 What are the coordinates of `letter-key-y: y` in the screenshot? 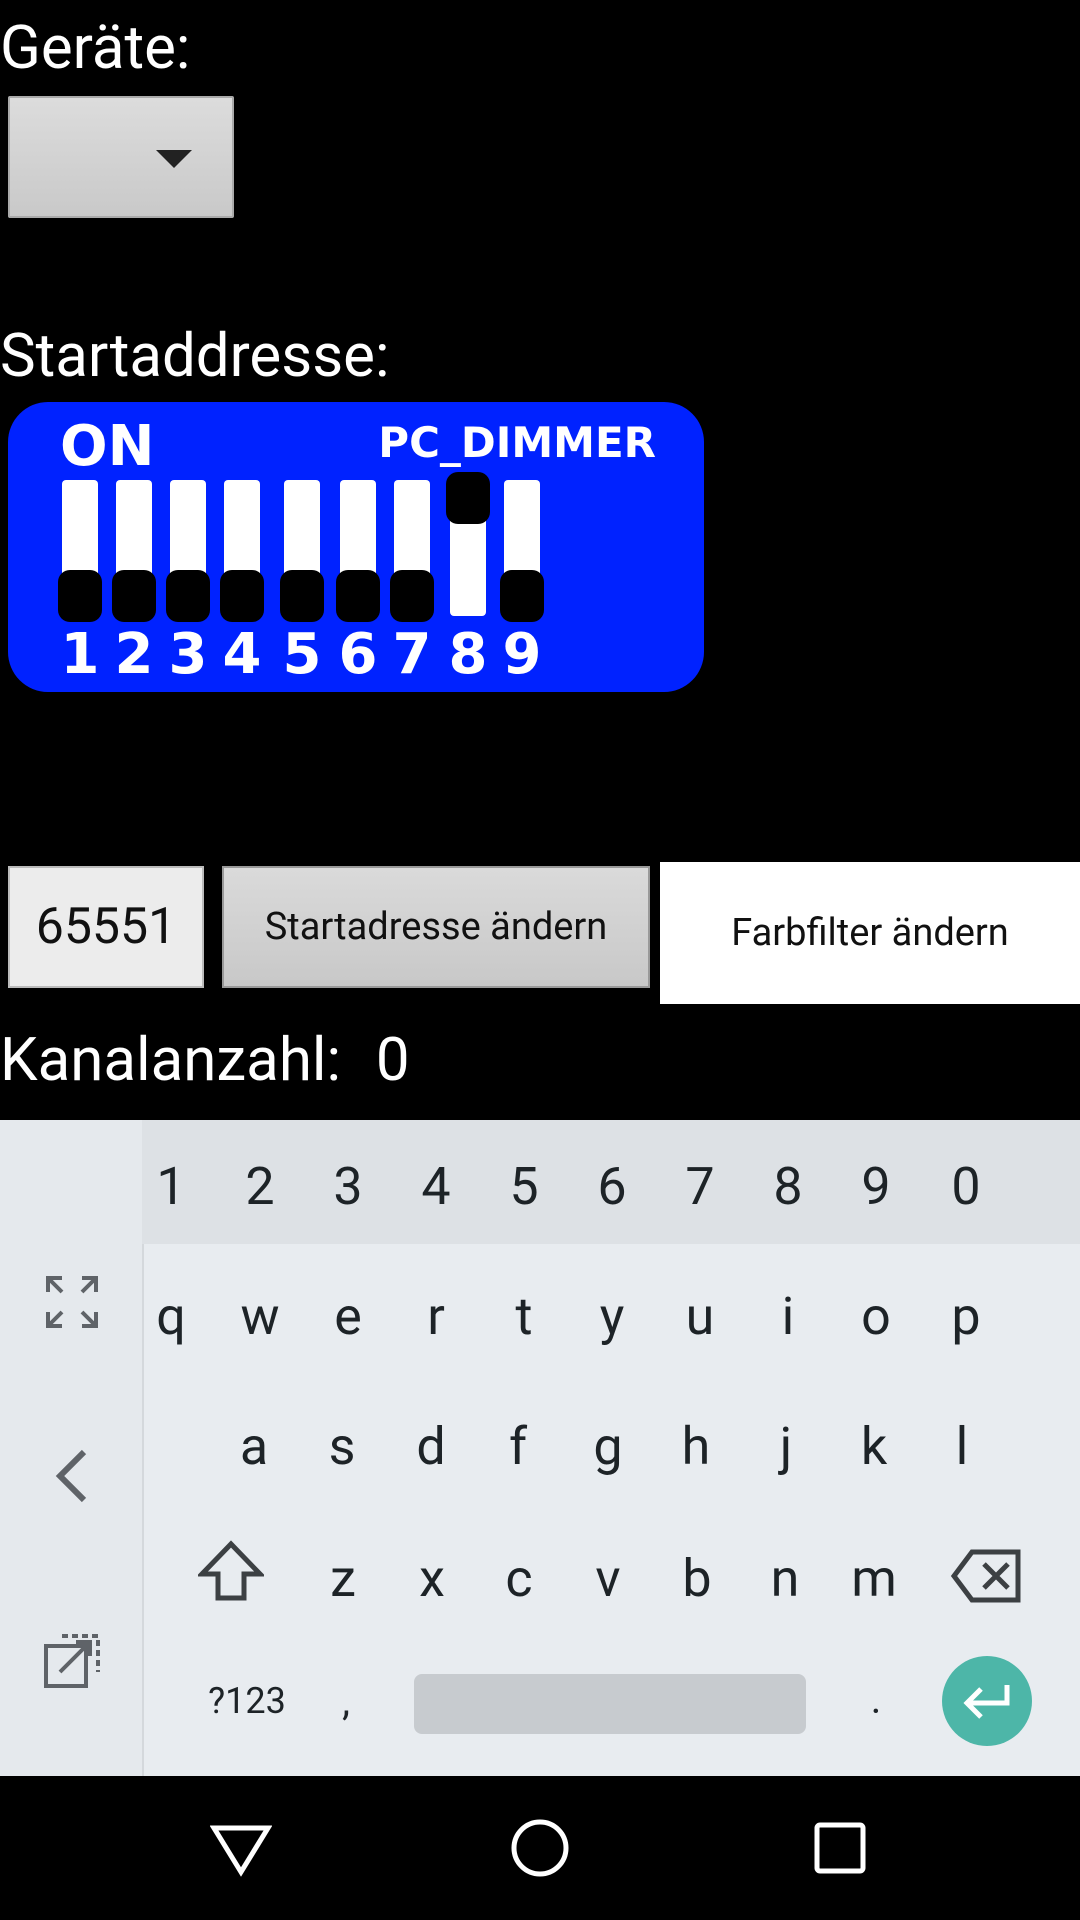 It's located at (612, 1316).